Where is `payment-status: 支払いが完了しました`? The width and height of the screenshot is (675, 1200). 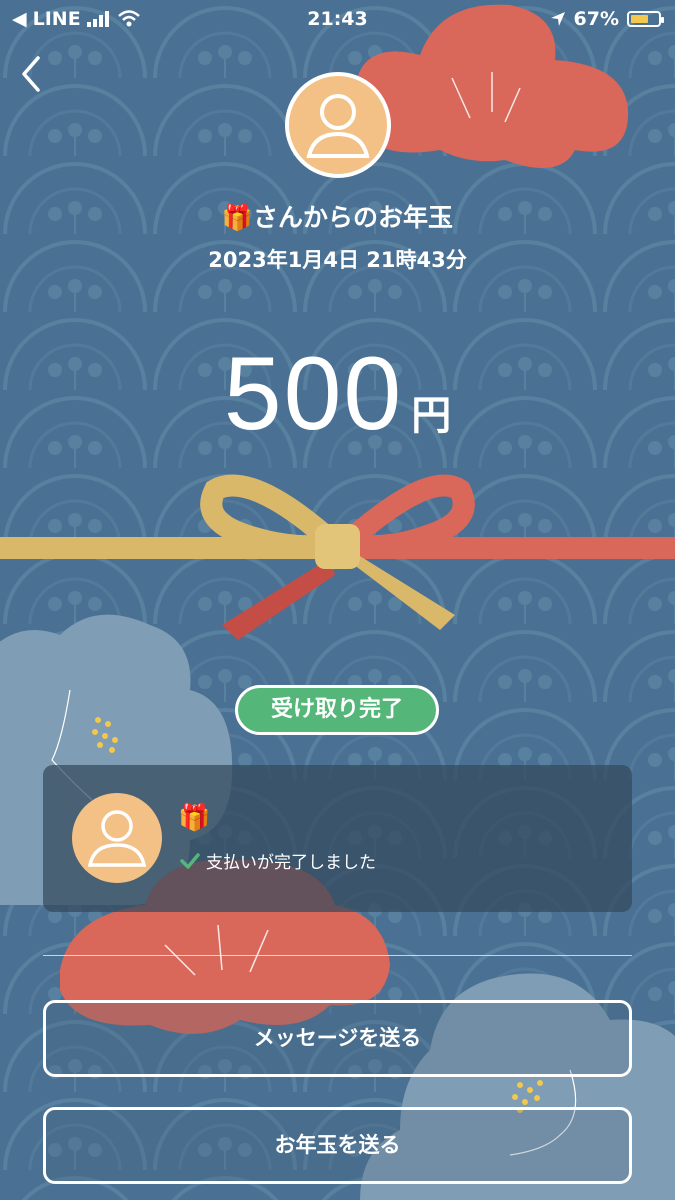 payment-status: 支払いが完了しました is located at coordinates (278, 860).